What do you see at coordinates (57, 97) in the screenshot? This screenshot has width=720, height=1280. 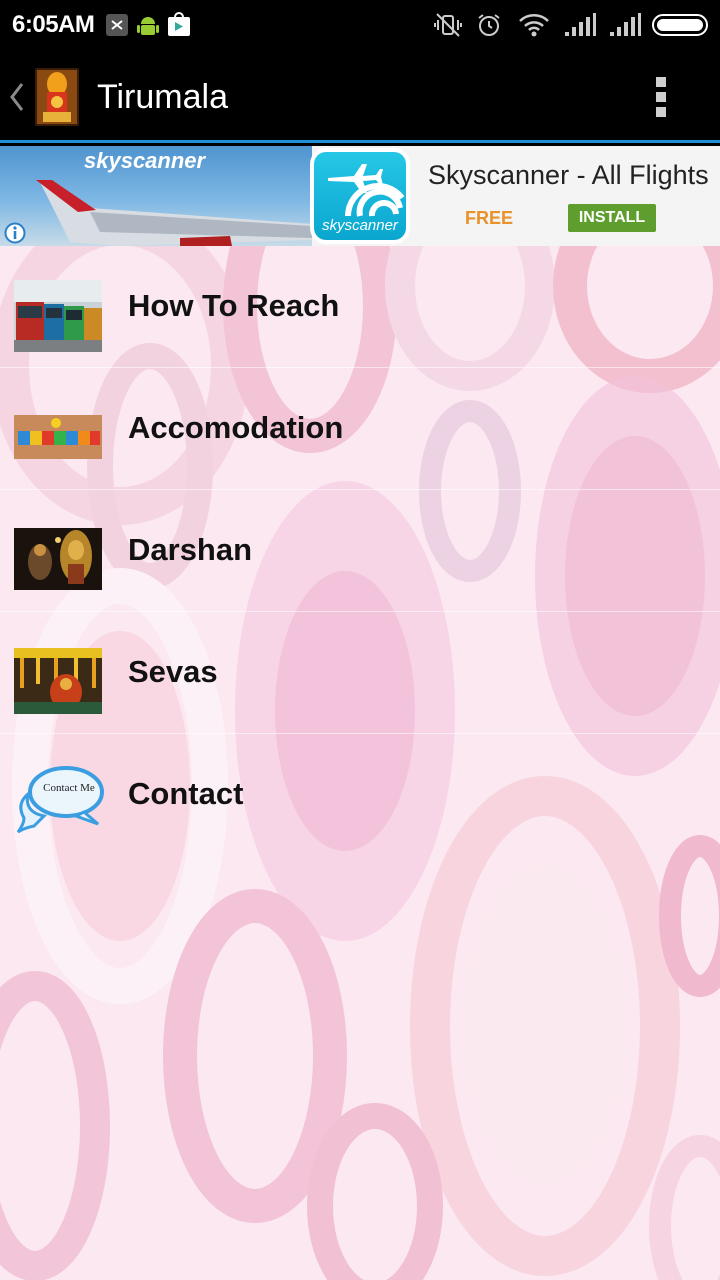 I see `app-logo-icon` at bounding box center [57, 97].